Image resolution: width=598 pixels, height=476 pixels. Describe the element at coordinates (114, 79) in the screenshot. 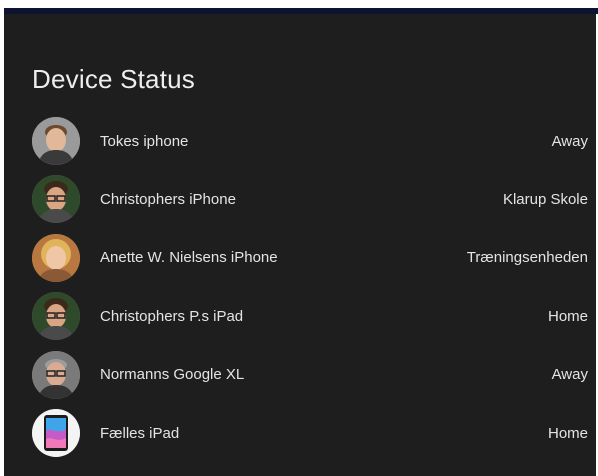

I see `card-title: Device Status` at that location.